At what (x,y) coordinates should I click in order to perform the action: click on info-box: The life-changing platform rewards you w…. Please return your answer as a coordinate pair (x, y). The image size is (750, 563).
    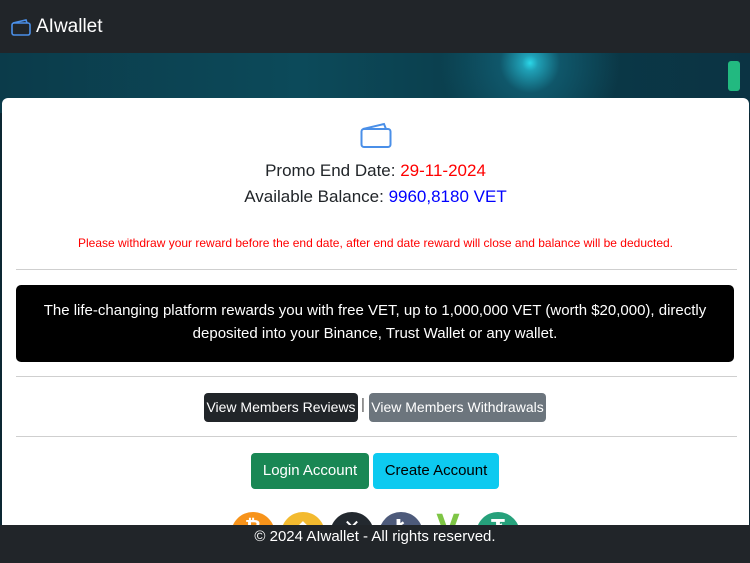
    Looking at the image, I should click on (375, 323).